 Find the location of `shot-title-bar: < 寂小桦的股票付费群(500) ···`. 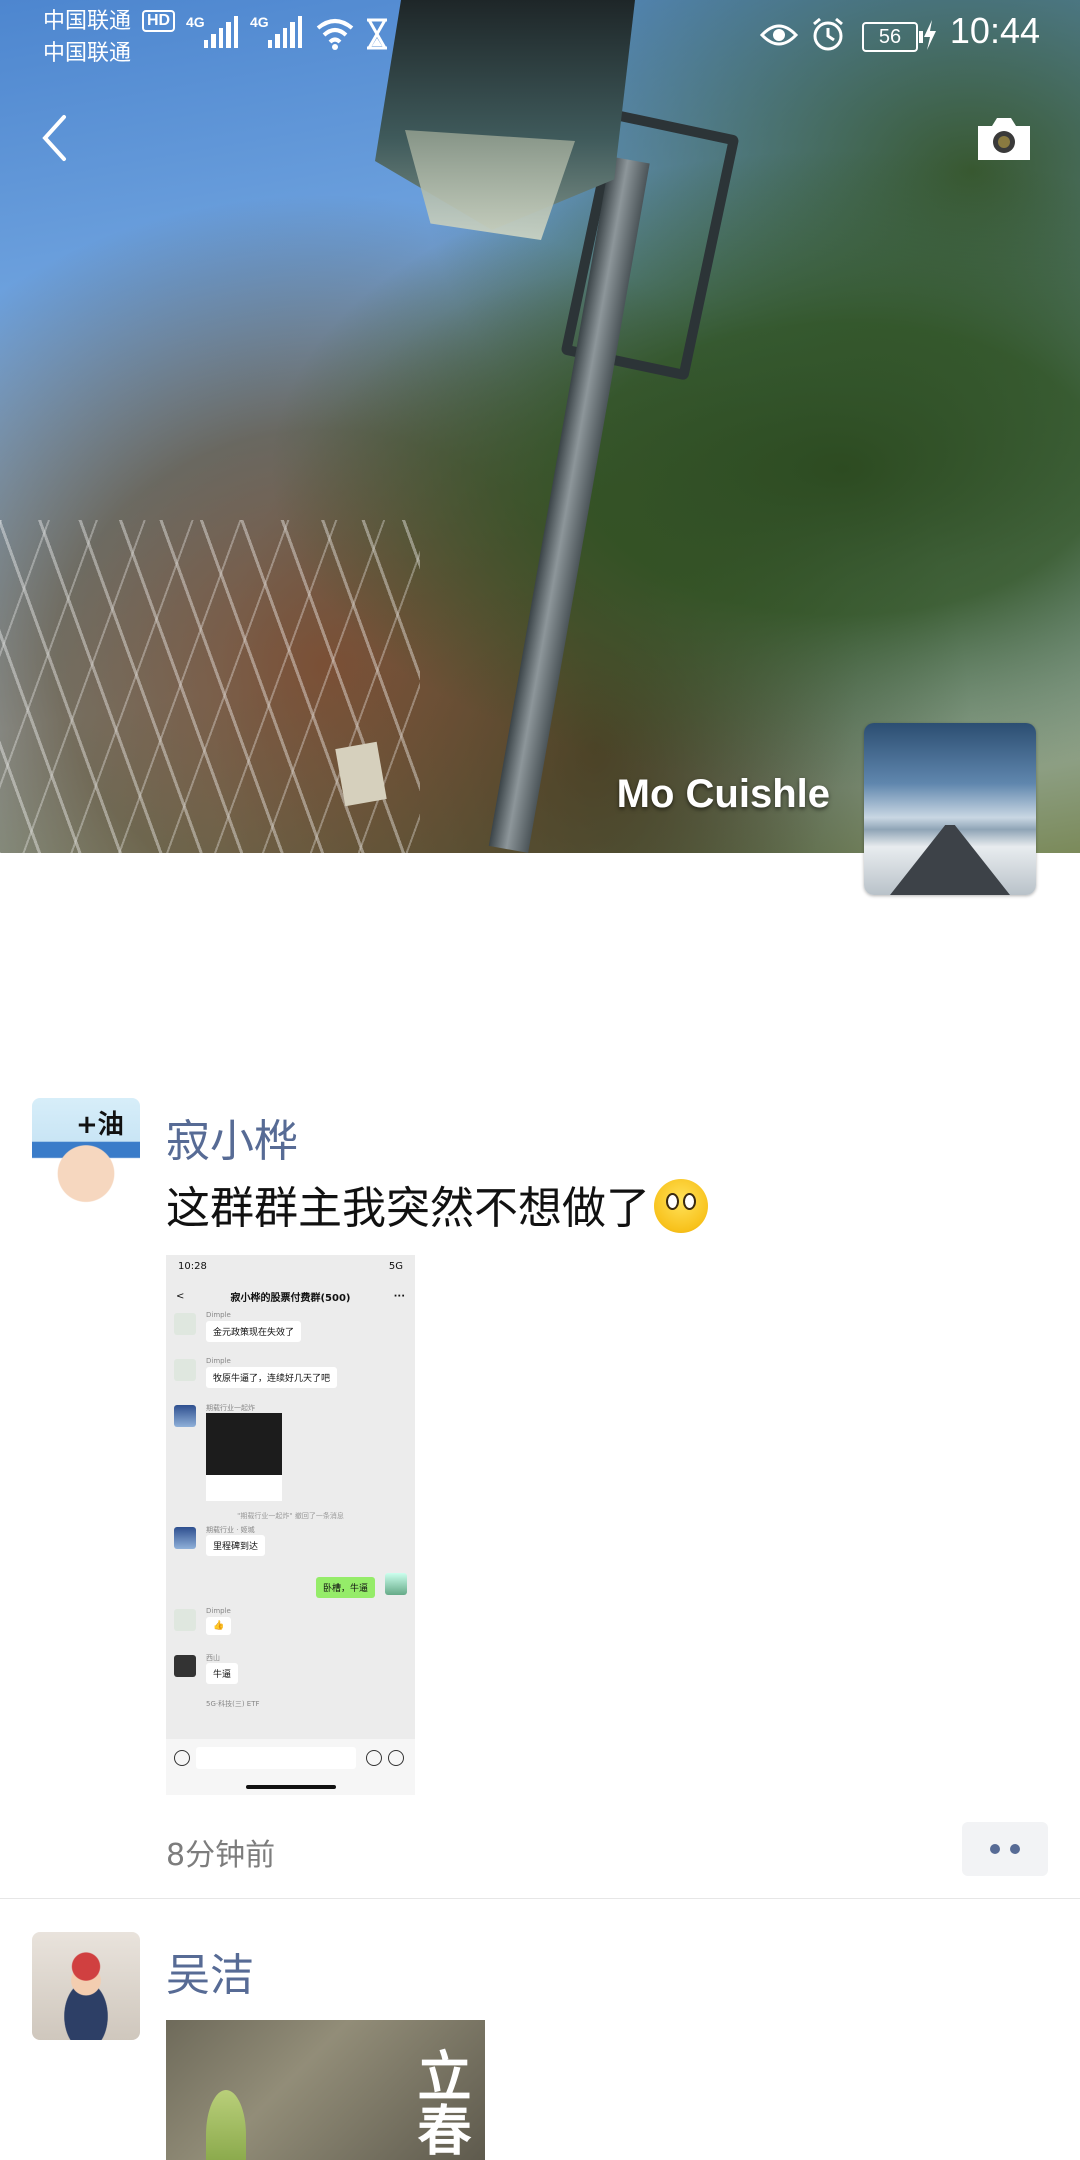

shot-title-bar: < 寂小桦的股票付费群(500) ··· is located at coordinates (290, 1296).